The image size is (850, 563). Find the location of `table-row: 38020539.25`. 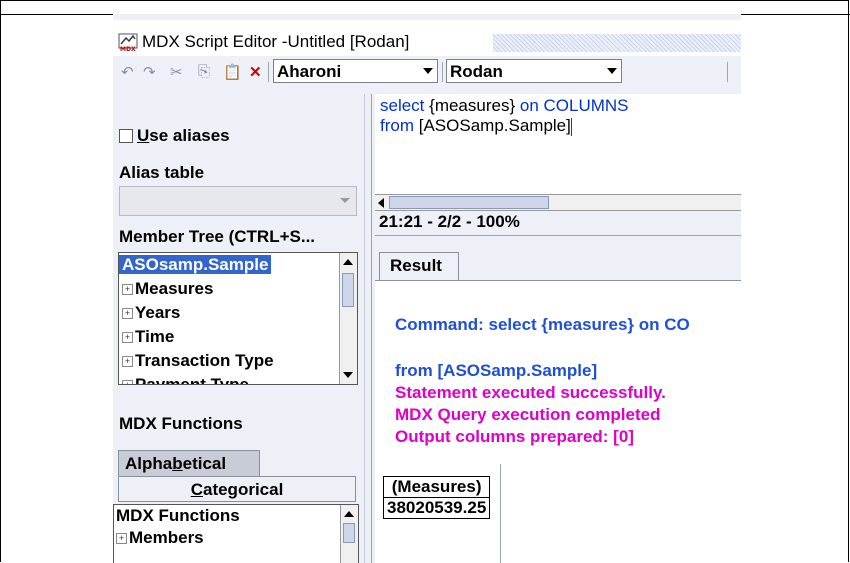

table-row: 38020539.25 is located at coordinates (436, 508).